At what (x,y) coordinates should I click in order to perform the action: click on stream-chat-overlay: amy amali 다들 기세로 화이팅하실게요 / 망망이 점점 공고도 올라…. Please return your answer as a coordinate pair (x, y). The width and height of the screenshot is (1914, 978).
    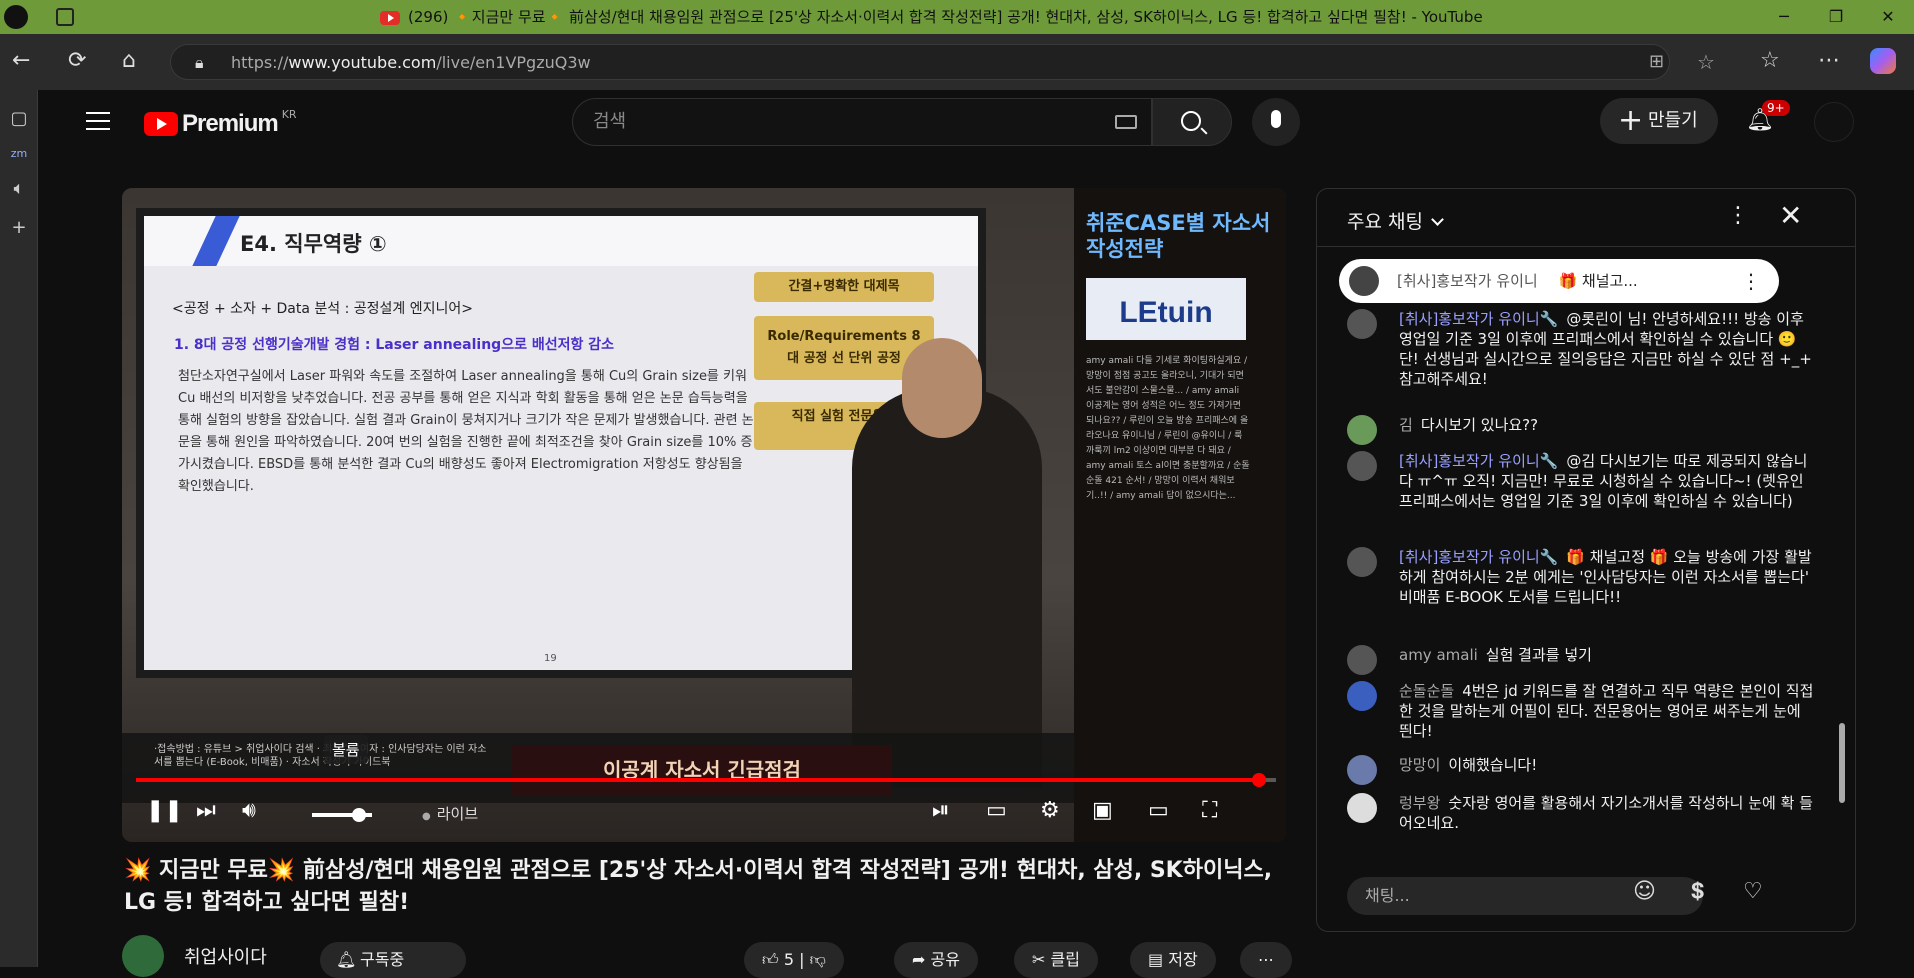
    Looking at the image, I should click on (1168, 428).